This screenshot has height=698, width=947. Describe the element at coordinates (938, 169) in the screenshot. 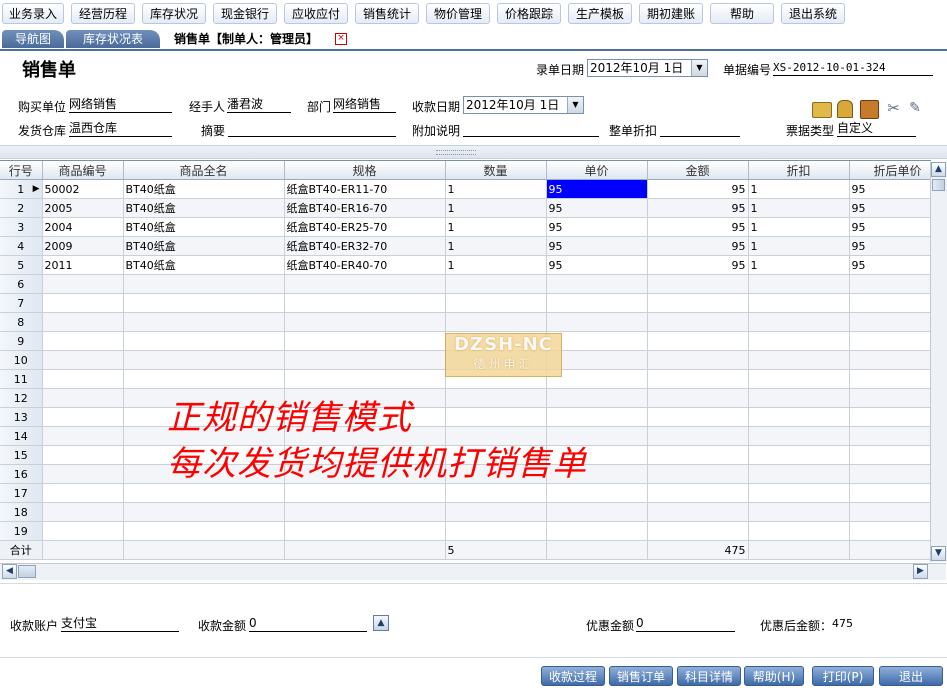

I see `scroll-up-icon: ▲` at that location.